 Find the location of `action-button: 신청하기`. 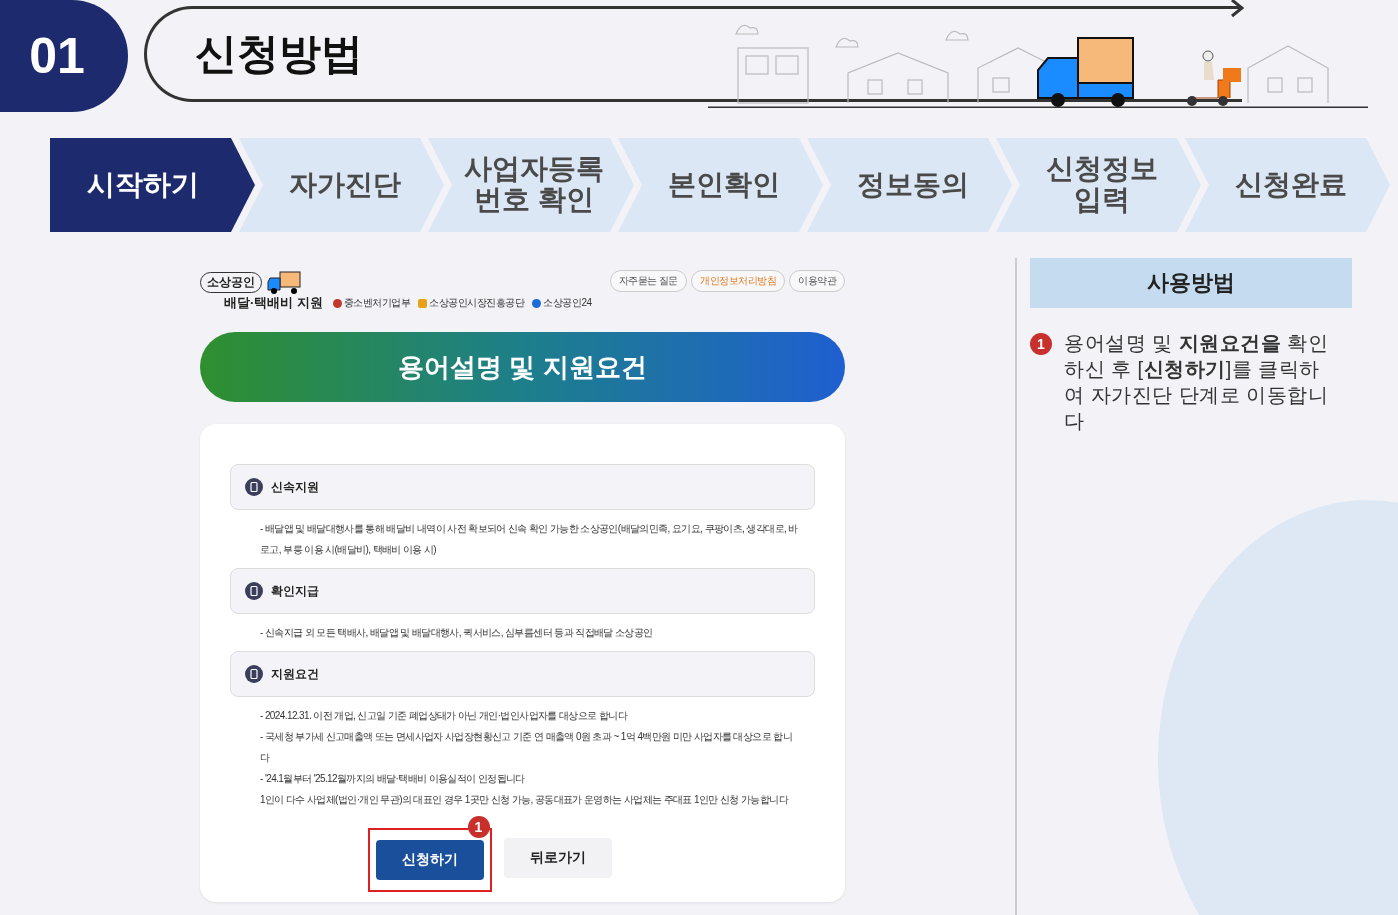

action-button: 신청하기 is located at coordinates (429, 860).